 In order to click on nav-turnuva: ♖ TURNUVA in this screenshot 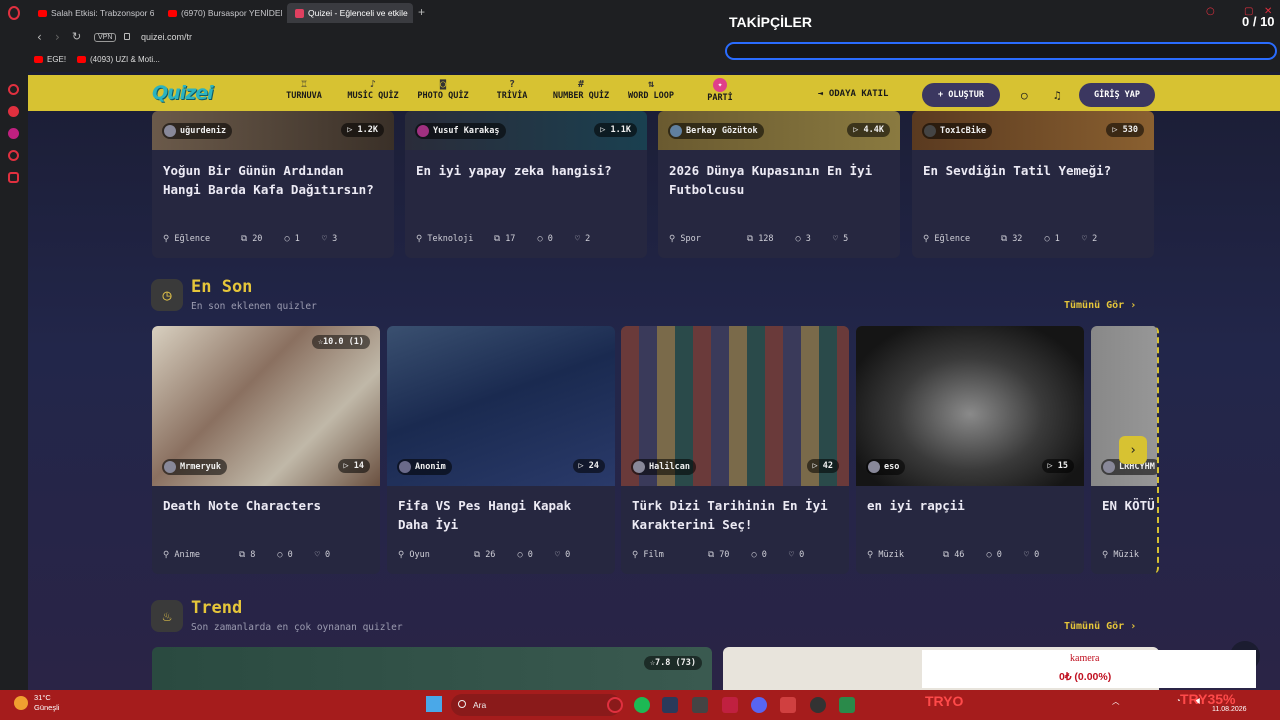, I will do `click(304, 90)`.